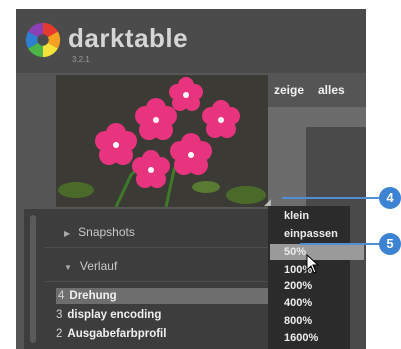 Image resolution: width=401 pixels, height=349 pixels. Describe the element at coordinates (301, 338) in the screenshot. I see `zoom-option: 1600%` at that location.